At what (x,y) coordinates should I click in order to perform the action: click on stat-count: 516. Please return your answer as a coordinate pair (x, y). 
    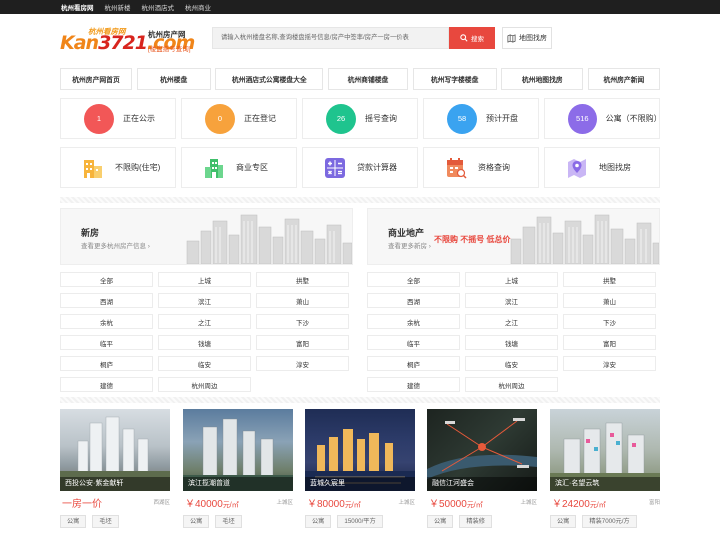
    Looking at the image, I should click on (582, 118).